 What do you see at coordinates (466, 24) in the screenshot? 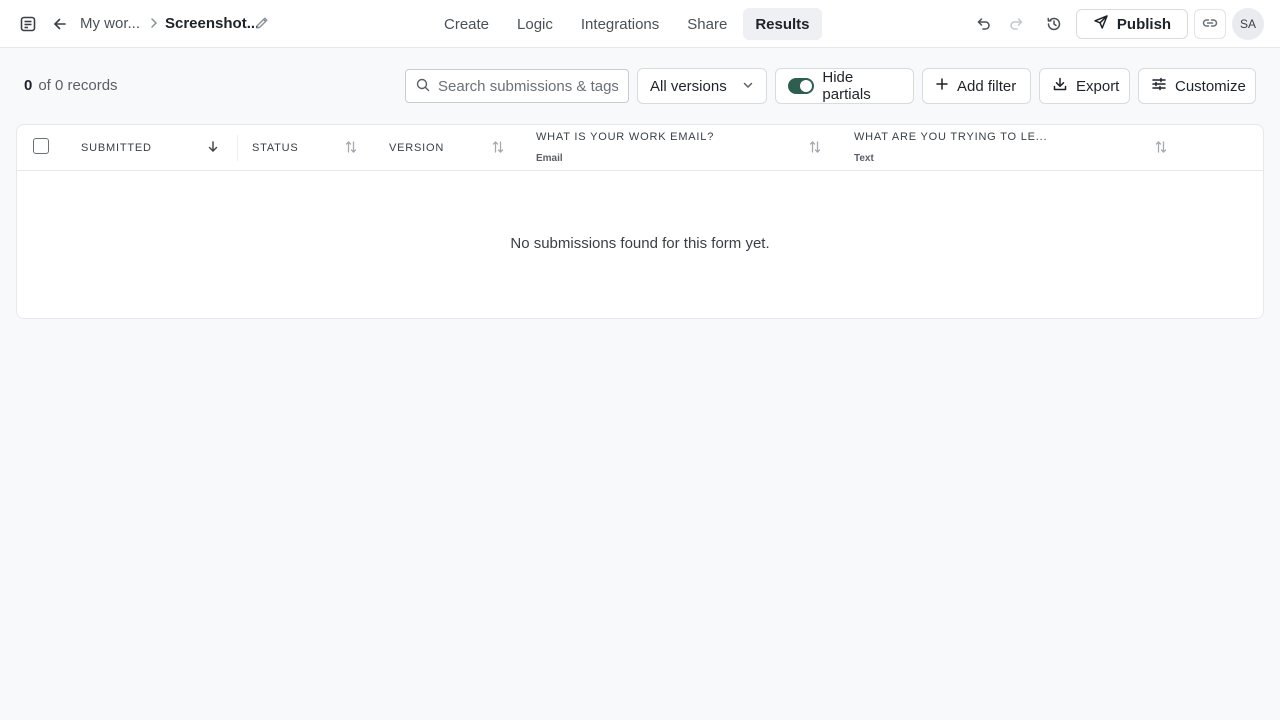
I see `tab-create: Create` at bounding box center [466, 24].